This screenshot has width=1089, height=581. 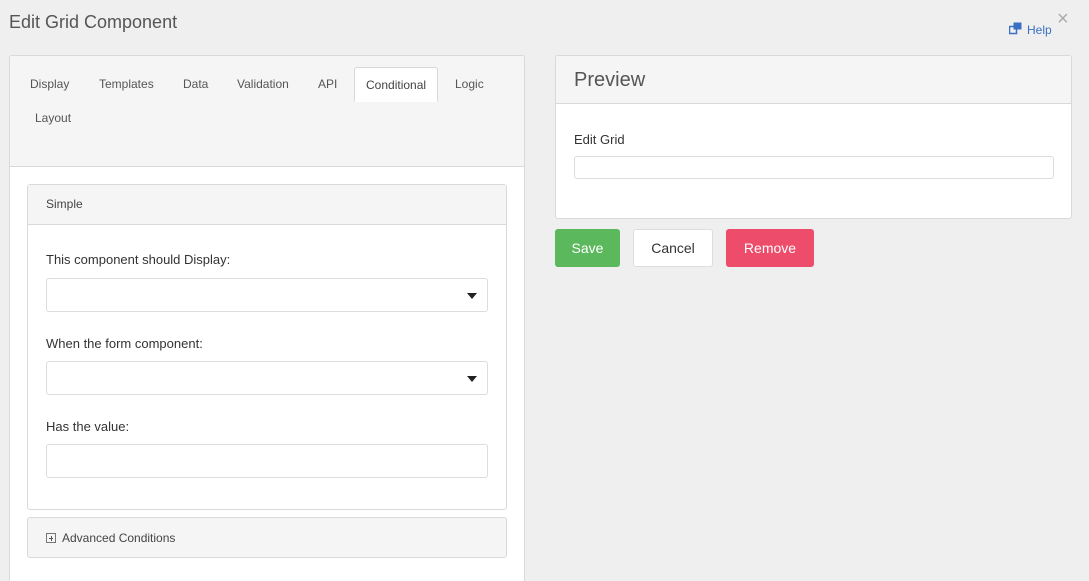 I want to click on remove-button: Remove, so click(x=770, y=248).